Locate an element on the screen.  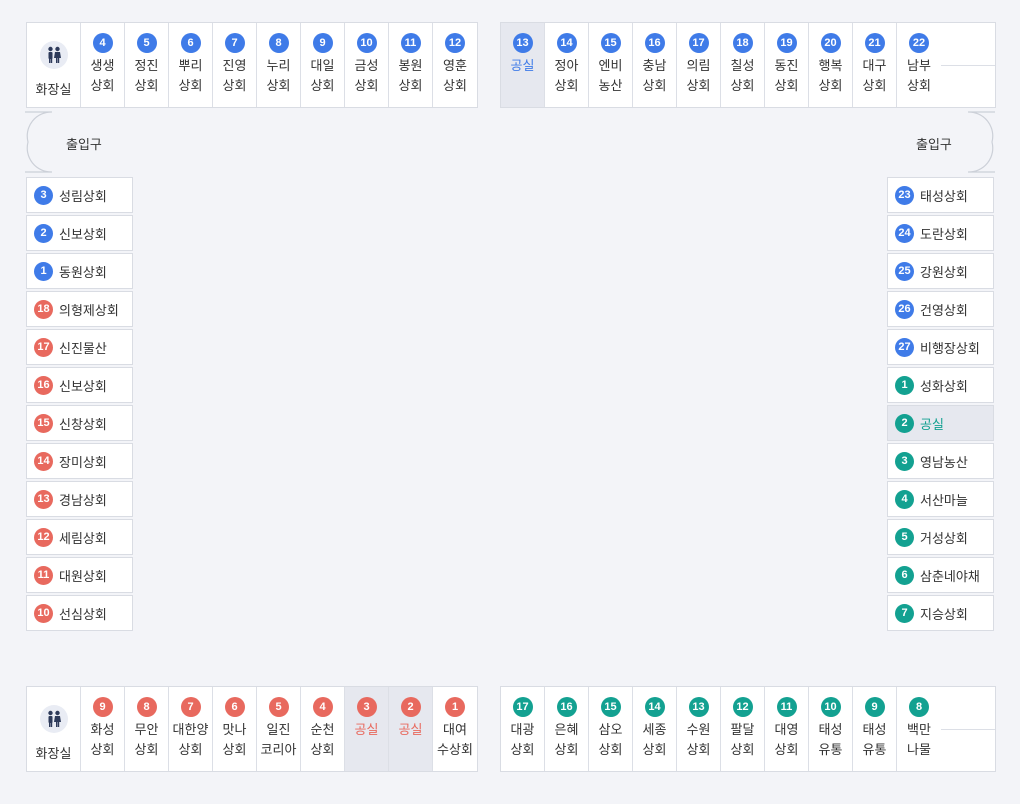
stall-left_col-red-16: 16 신보상회 is located at coordinates (79, 385).